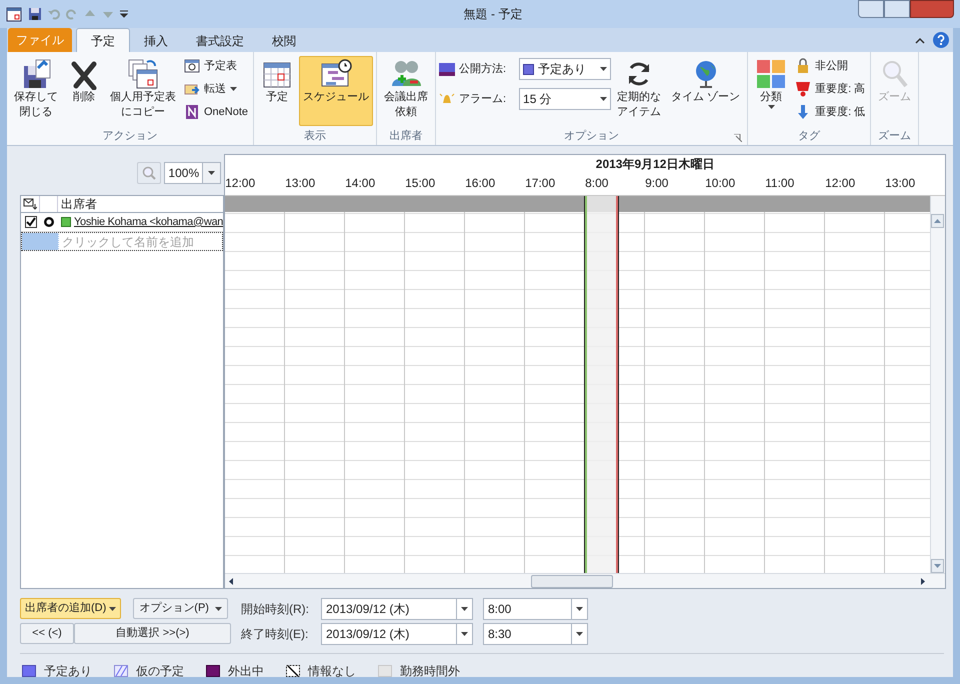 This screenshot has width=960, height=684. Describe the element at coordinates (213, 671) in the screenshot. I see `away-swatch-icon` at that location.